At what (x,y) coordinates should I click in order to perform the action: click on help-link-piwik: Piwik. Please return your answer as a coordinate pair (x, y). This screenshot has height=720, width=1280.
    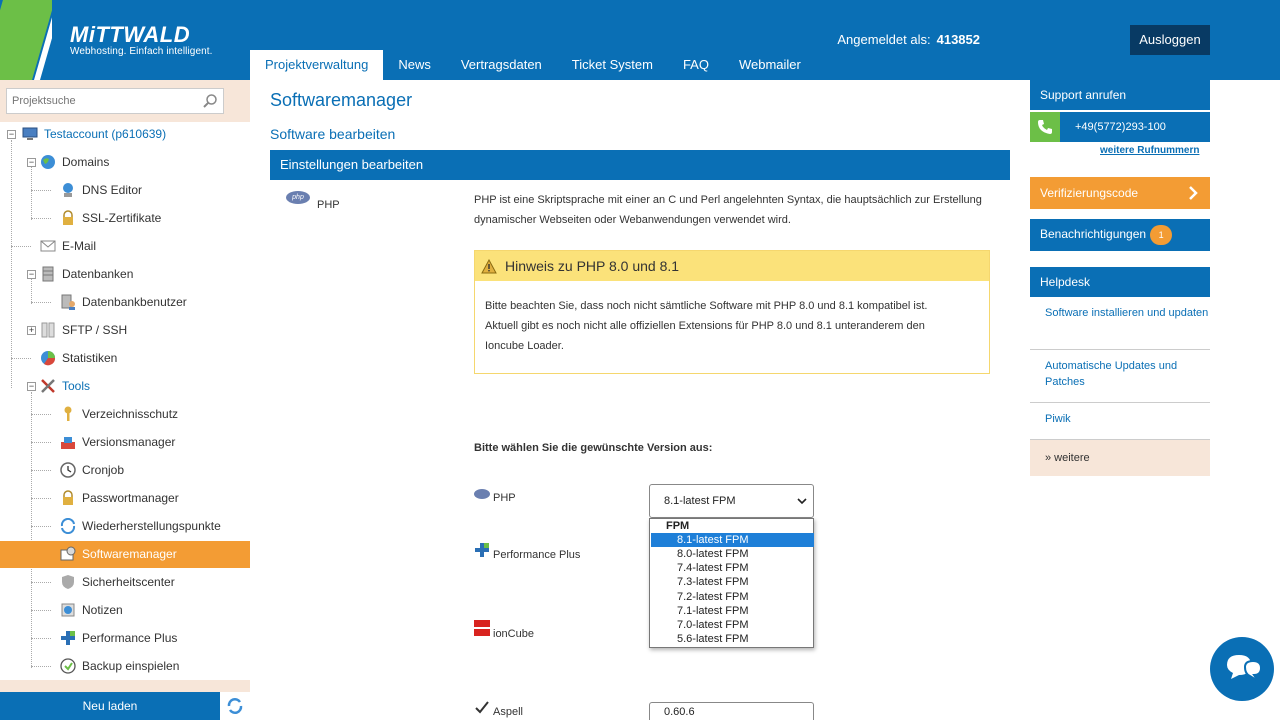
    Looking at the image, I should click on (1120, 425).